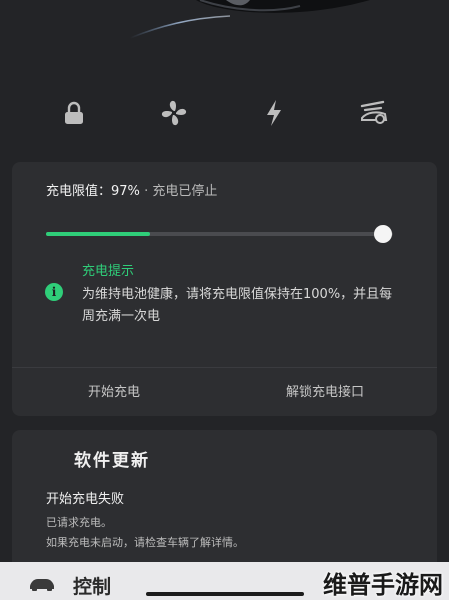  What do you see at coordinates (79, 522) in the screenshot?
I see `charge-requested-text: 已请求充电。` at bounding box center [79, 522].